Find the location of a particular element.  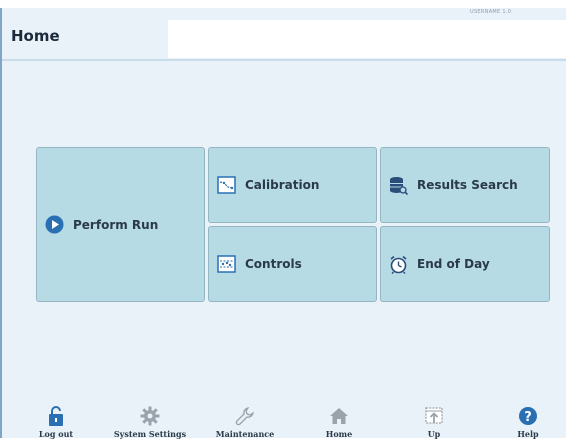

end-of-day-label: End of Day is located at coordinates (453, 264).